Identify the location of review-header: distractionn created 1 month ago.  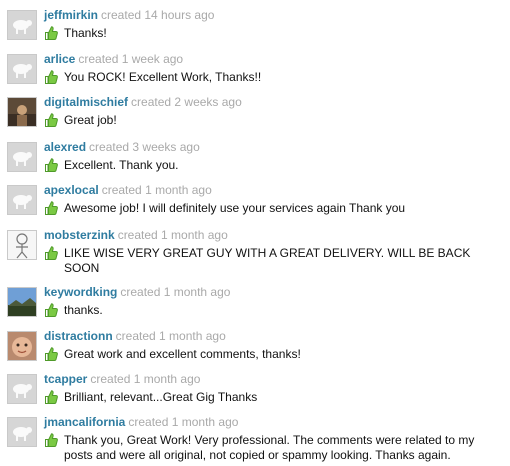
(135, 336).